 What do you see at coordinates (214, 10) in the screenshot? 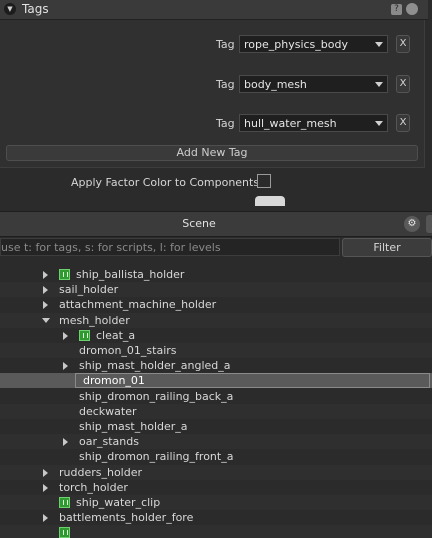
I see `tags-panel-header: ▼ Tags ?` at bounding box center [214, 10].